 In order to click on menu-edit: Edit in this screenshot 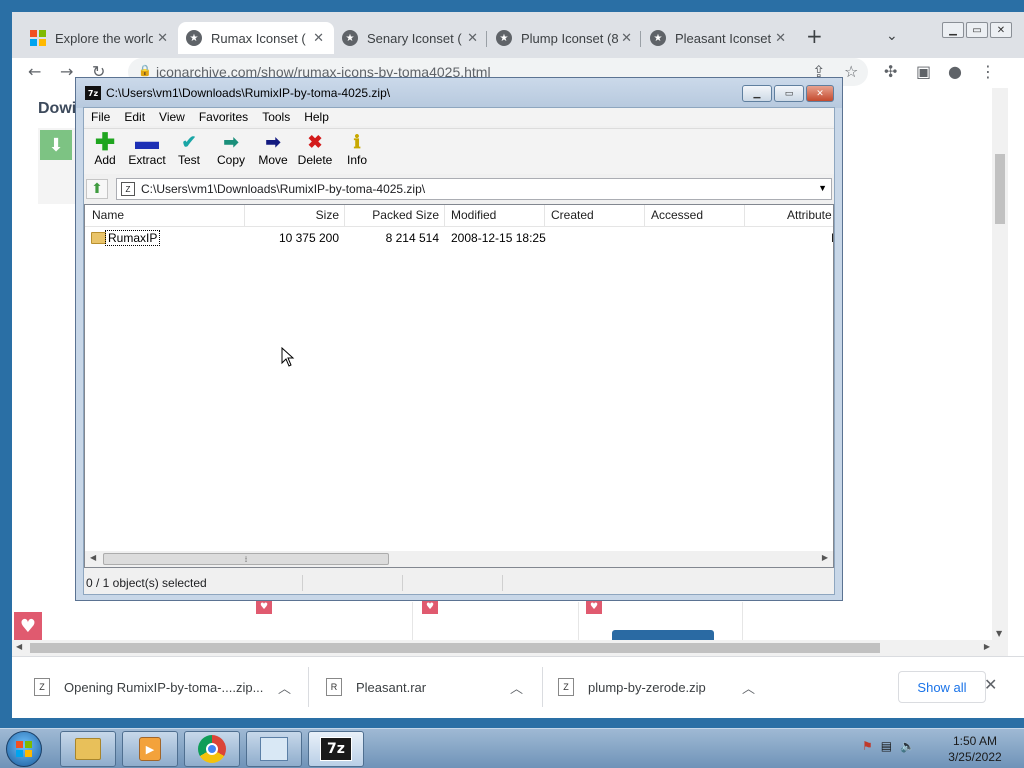, I will do `click(134, 117)`.